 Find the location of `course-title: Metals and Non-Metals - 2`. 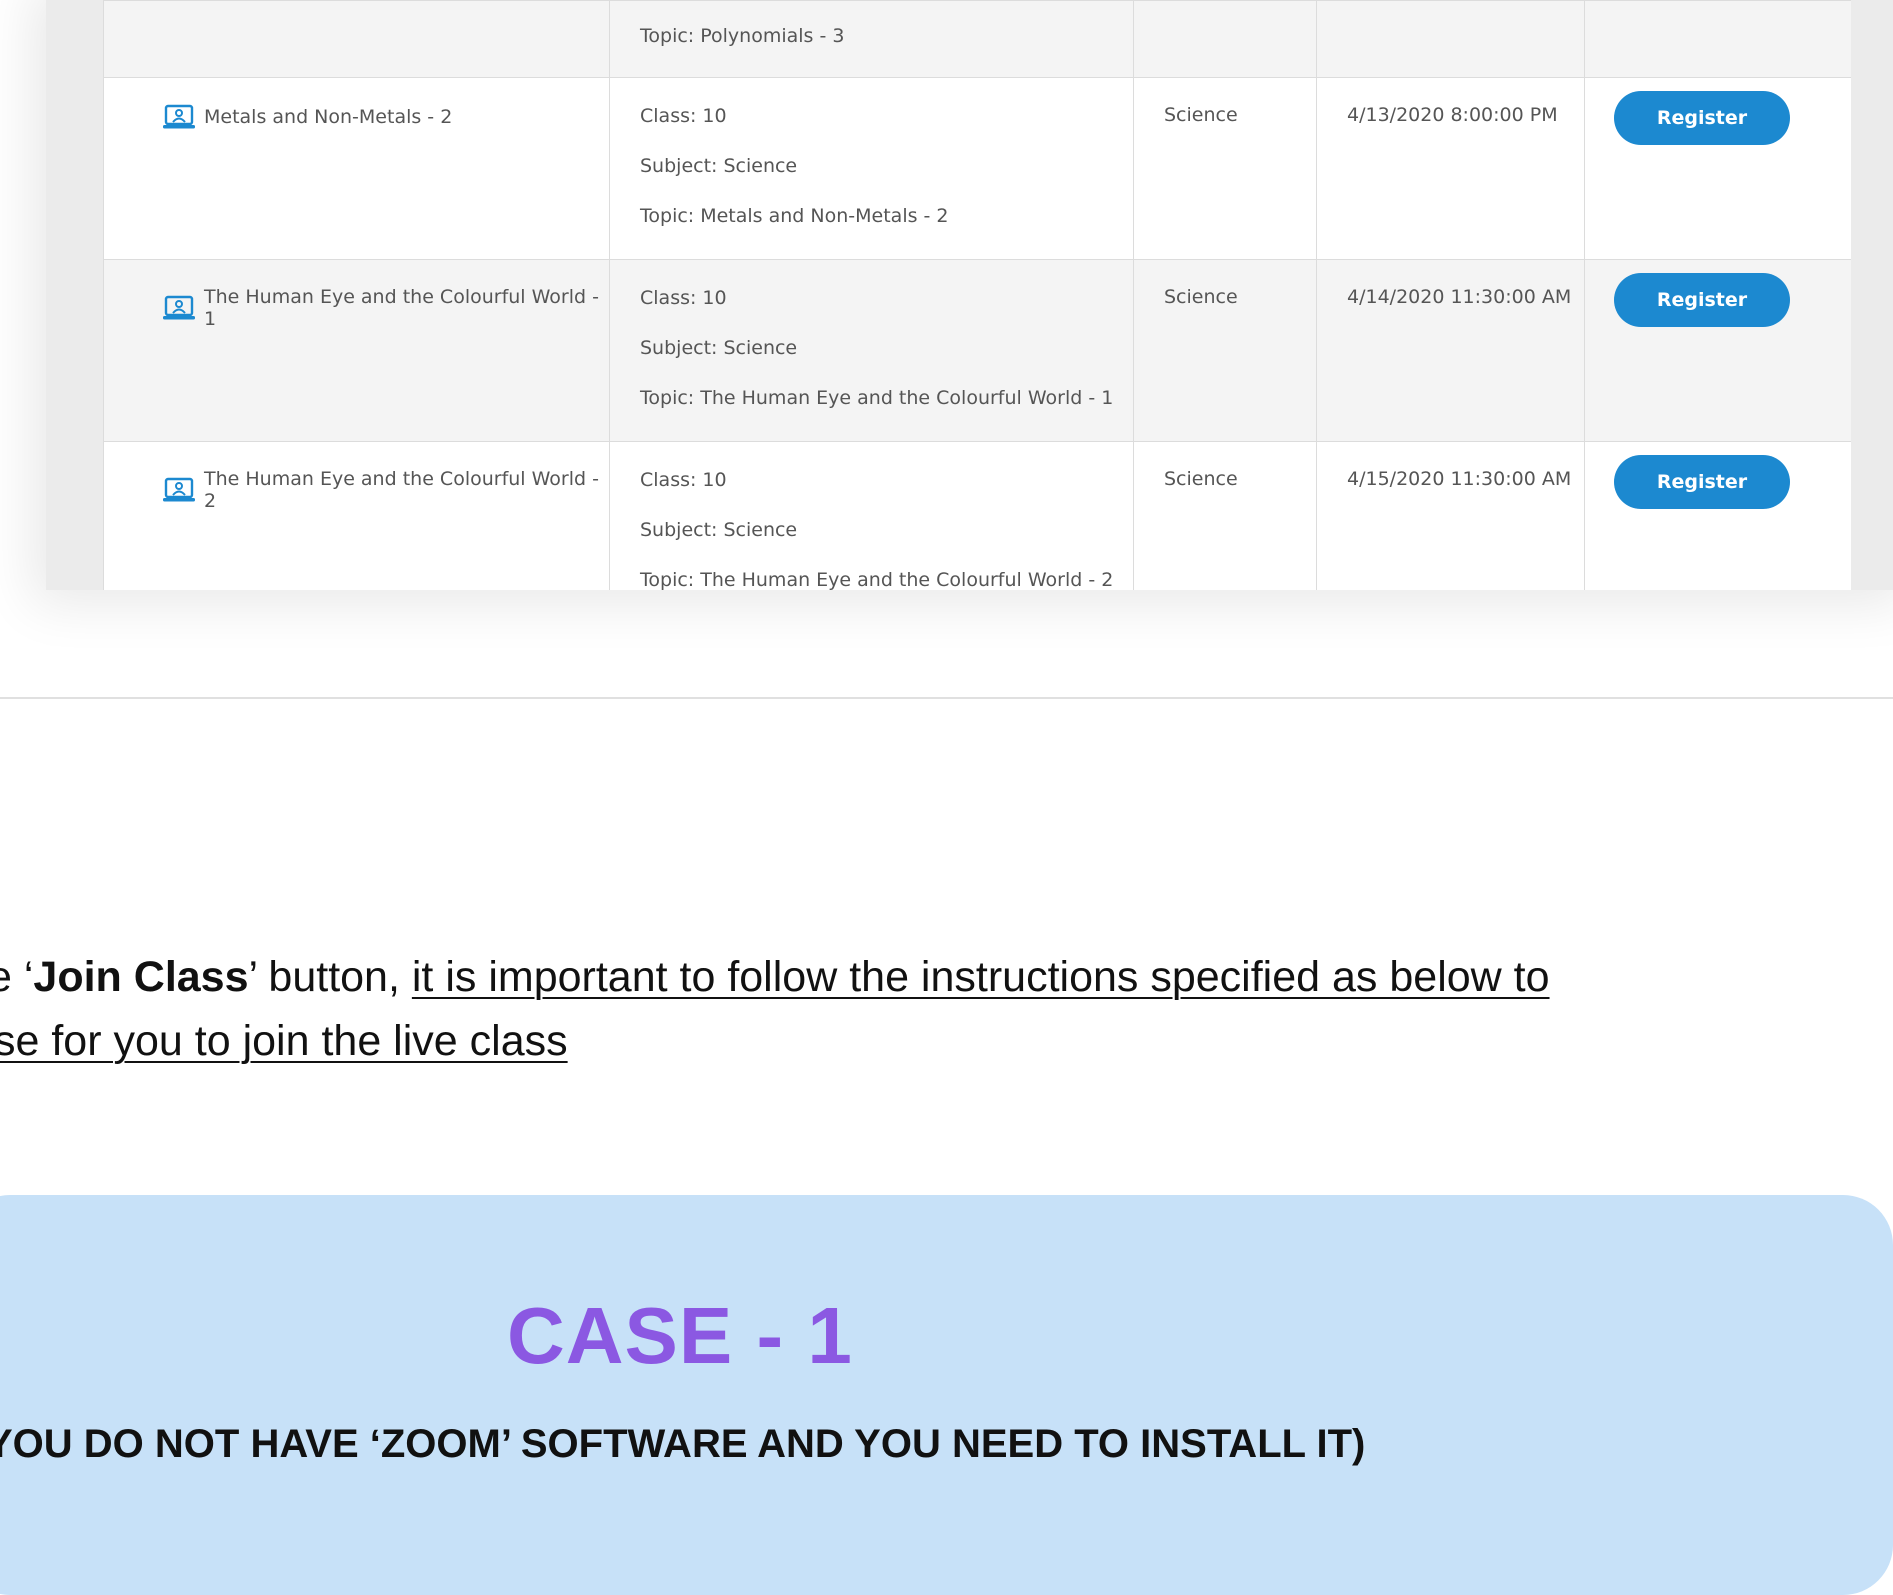

course-title: Metals and Non-Metals - 2 is located at coordinates (328, 117).